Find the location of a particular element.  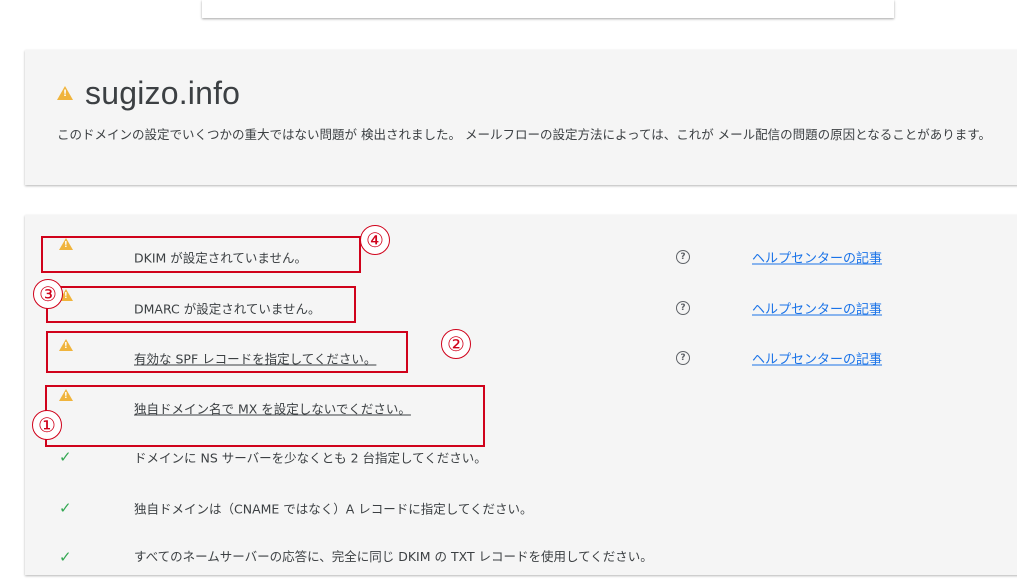

check-message: ドメインに NS サーバーを少なくとも 2 台指定してください。 is located at coordinates (310, 458).